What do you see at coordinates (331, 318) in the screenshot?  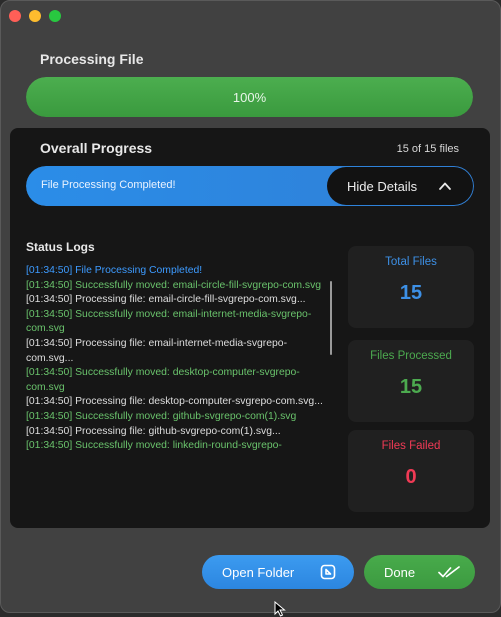 I see `log-scrollbar` at bounding box center [331, 318].